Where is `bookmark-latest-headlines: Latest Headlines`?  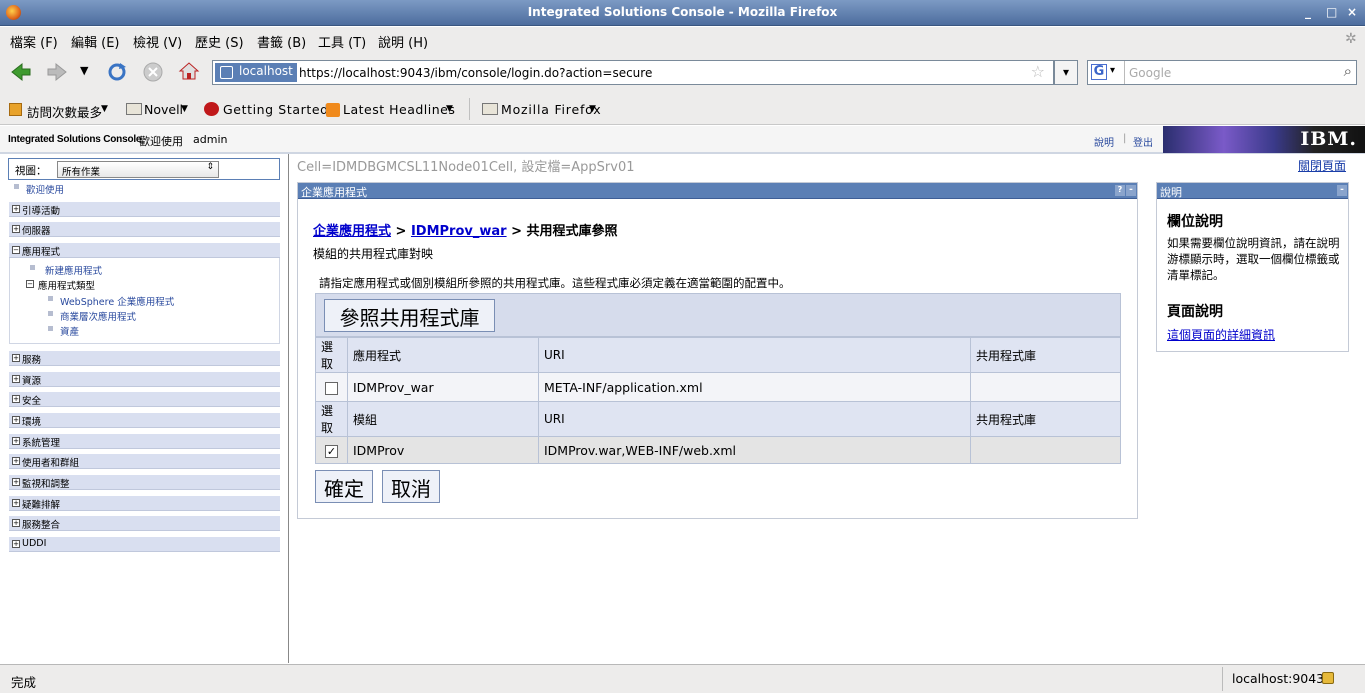 bookmark-latest-headlines: Latest Headlines is located at coordinates (399, 109).